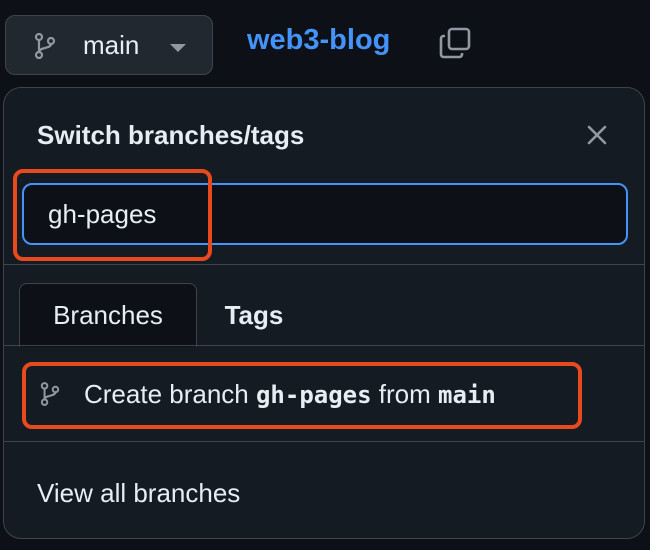 The image size is (650, 550). I want to click on branch-selector-button: main, so click(109, 45).